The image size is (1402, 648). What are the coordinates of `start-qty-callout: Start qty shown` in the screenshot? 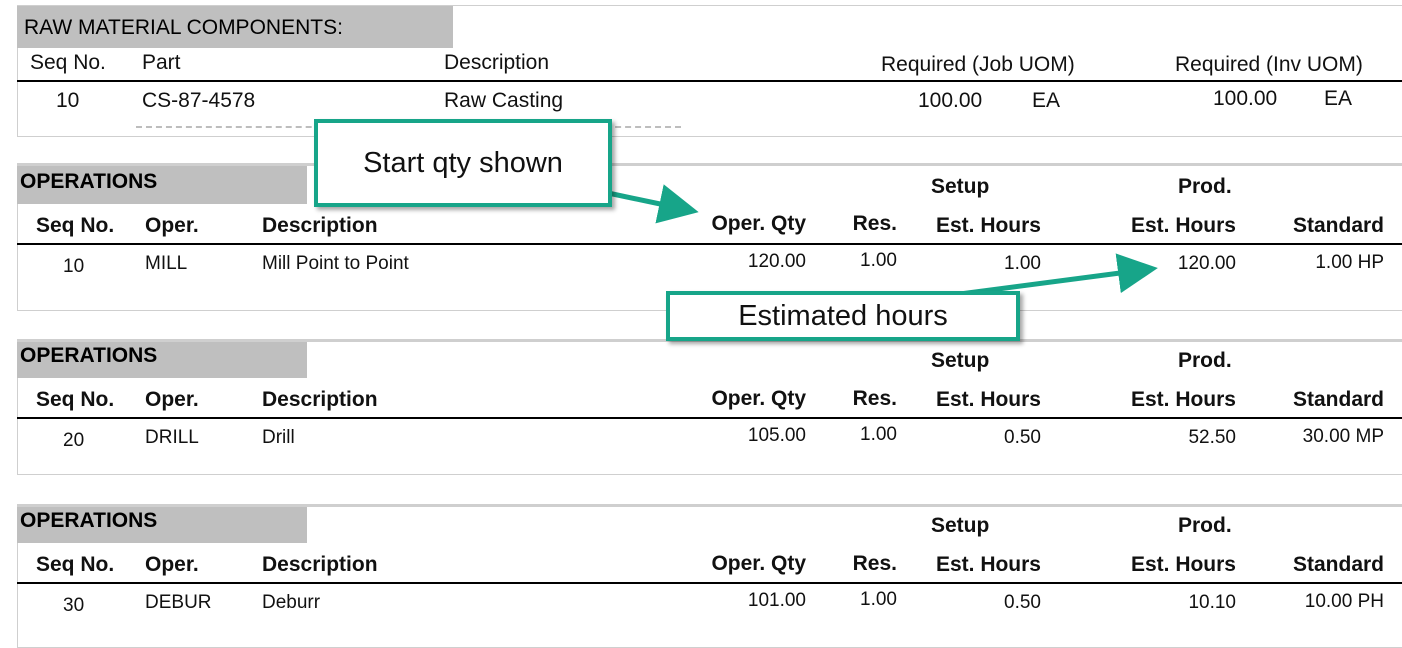 It's located at (463, 163).